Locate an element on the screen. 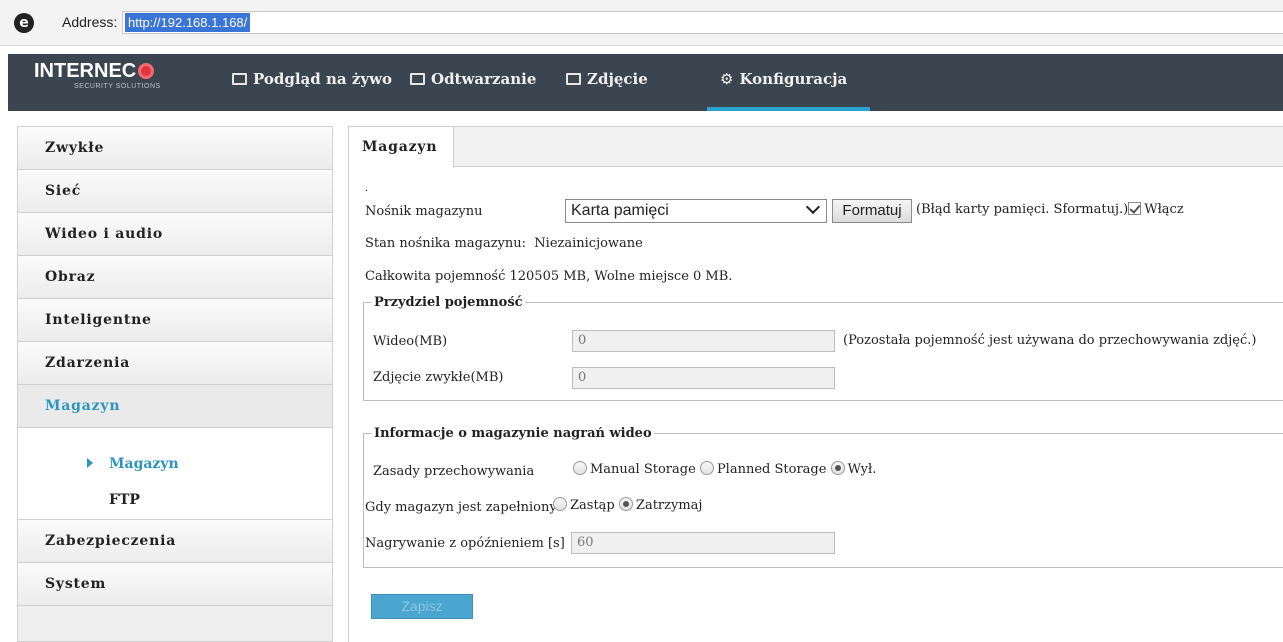 The image size is (1283, 642). enable-checkbox is located at coordinates (1135, 208).